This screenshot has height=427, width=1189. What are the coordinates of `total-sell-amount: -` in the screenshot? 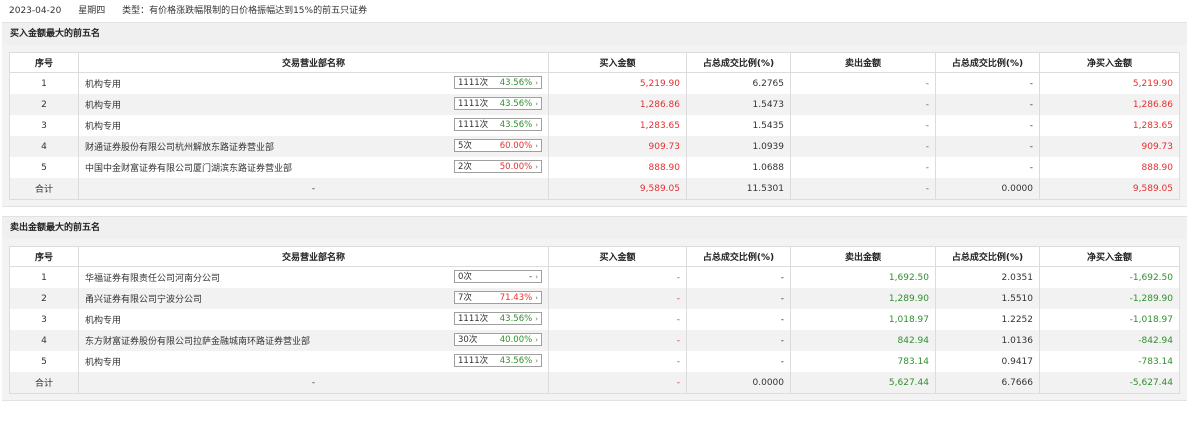 It's located at (863, 189).